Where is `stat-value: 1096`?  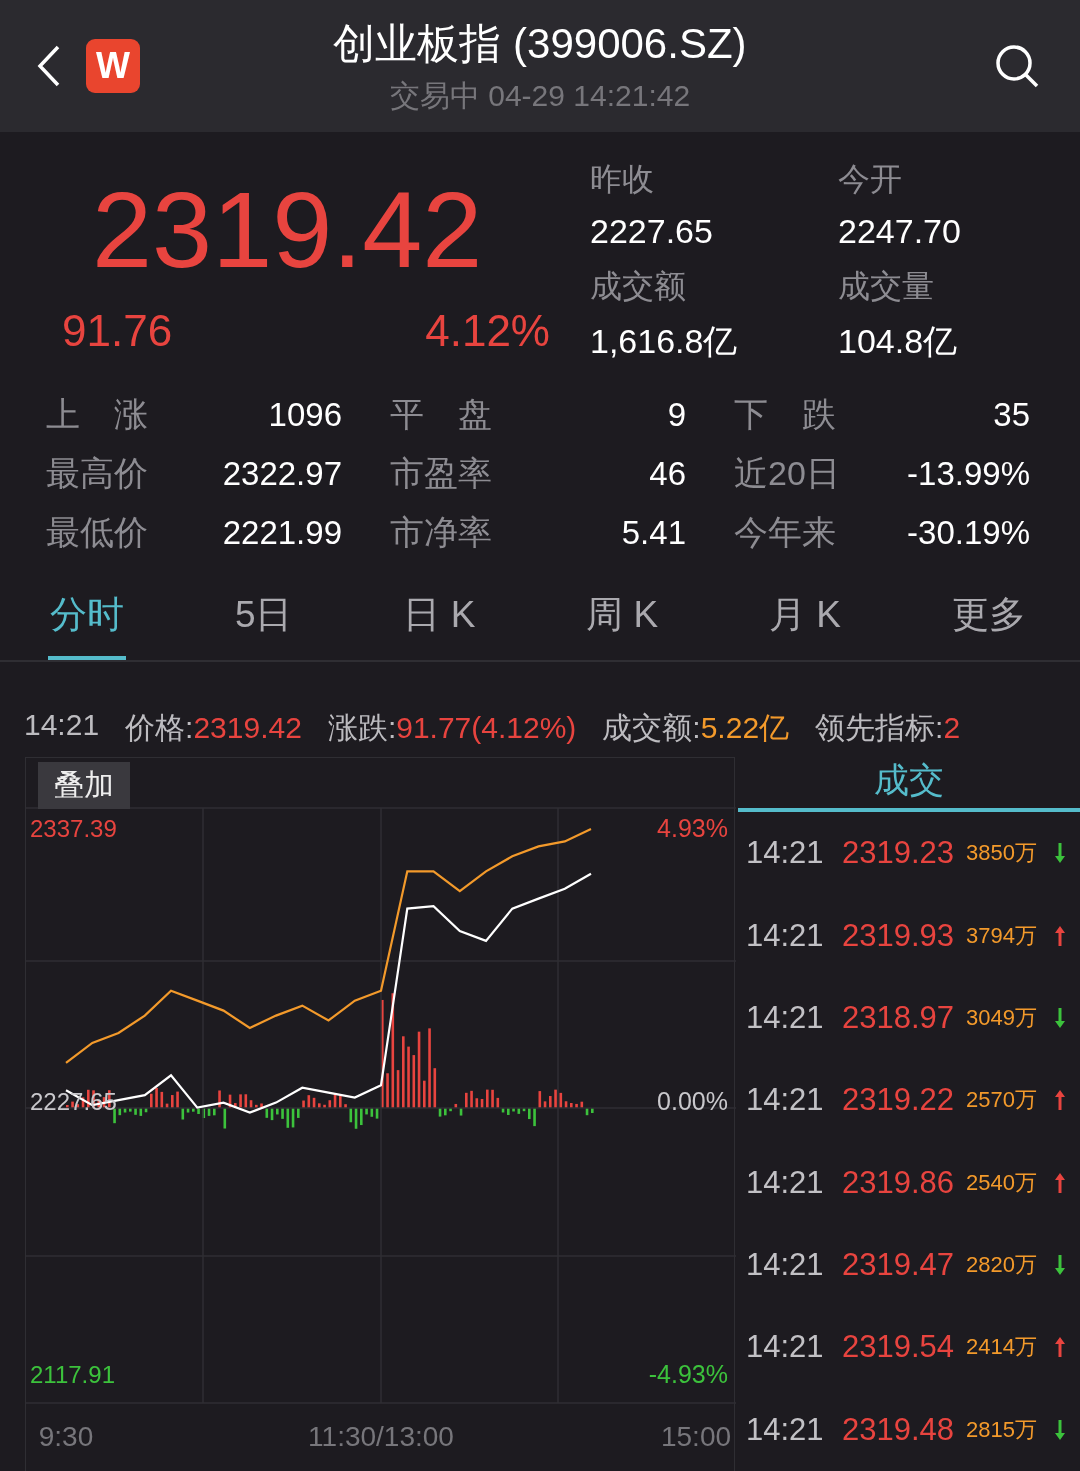 stat-value: 1096 is located at coordinates (305, 415).